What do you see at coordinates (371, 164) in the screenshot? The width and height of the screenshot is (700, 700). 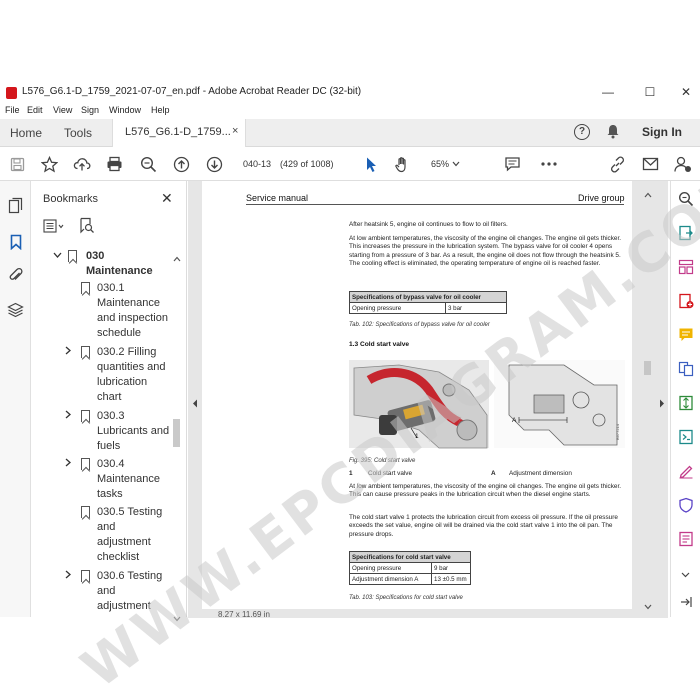 I see `select-cursor-icon` at bounding box center [371, 164].